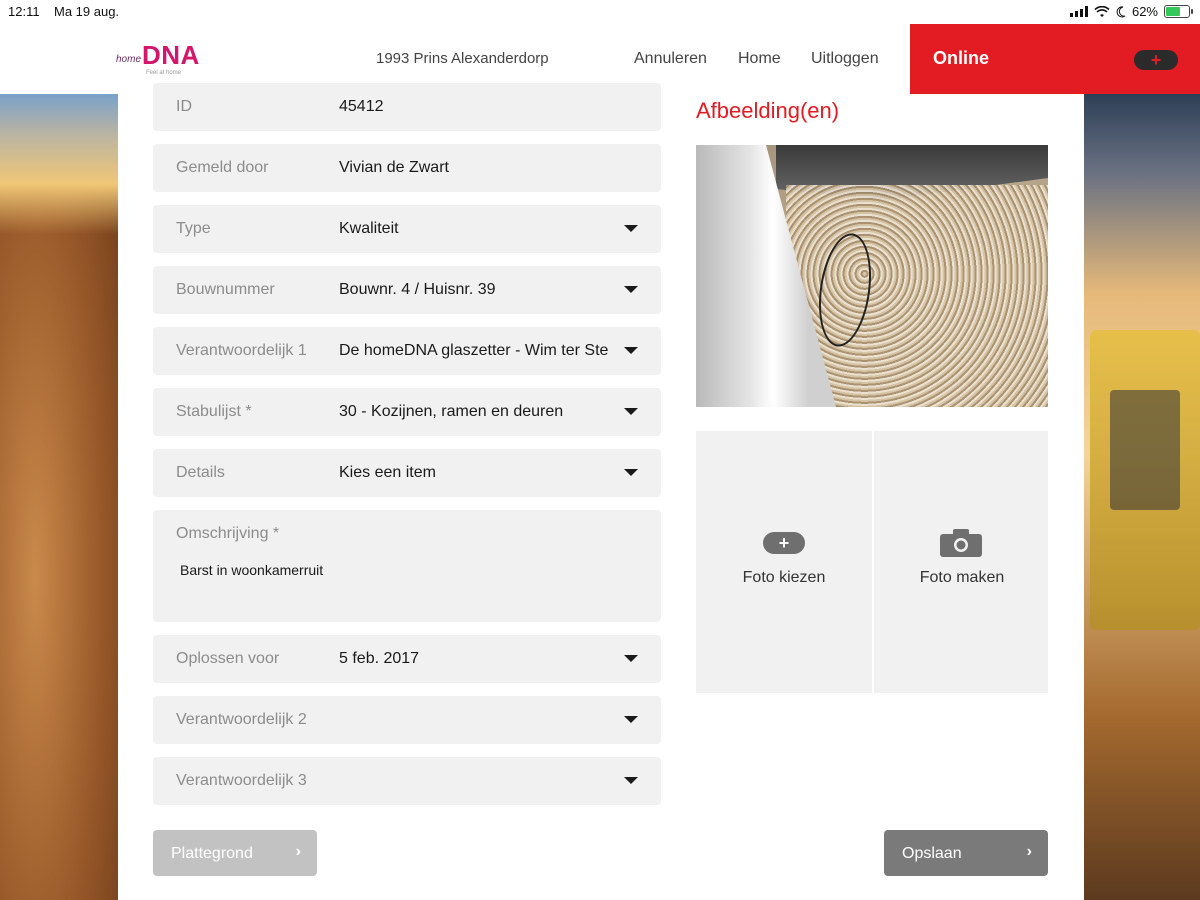  Describe the element at coordinates (1055, 59) in the screenshot. I see `online-panel: Online +` at that location.